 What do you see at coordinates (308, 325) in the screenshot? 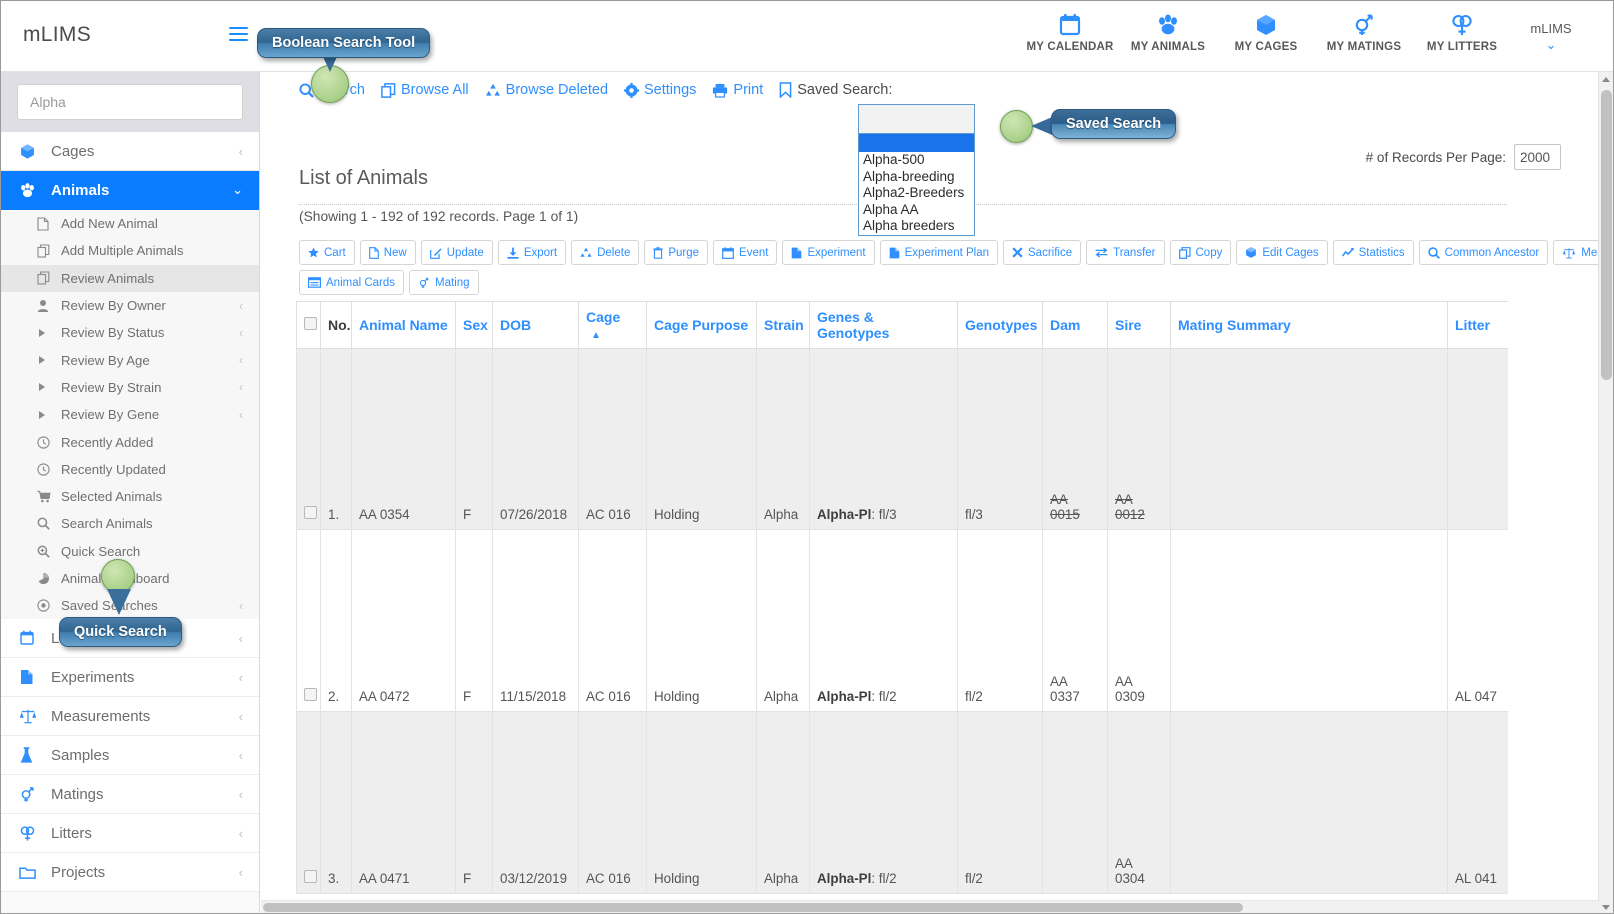
I see `select-all-header` at bounding box center [308, 325].